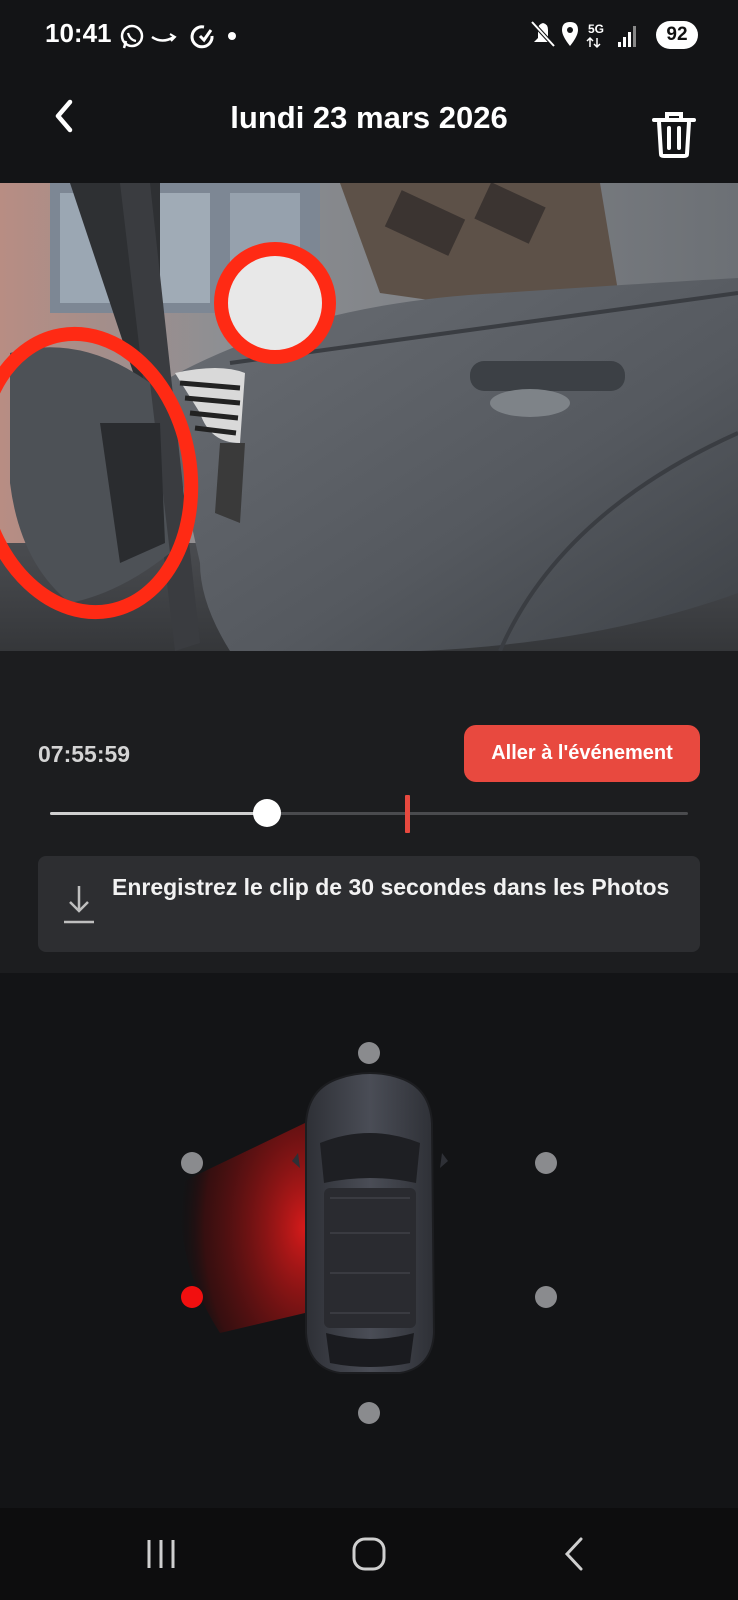 The image size is (738, 1600). Describe the element at coordinates (408, 814) in the screenshot. I see `event-marker` at that location.